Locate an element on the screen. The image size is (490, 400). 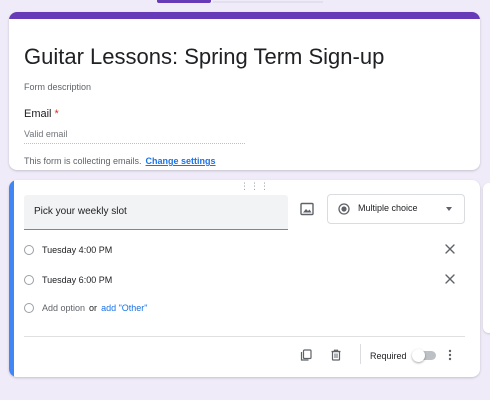
chevron-down-icon is located at coordinates (449, 209).